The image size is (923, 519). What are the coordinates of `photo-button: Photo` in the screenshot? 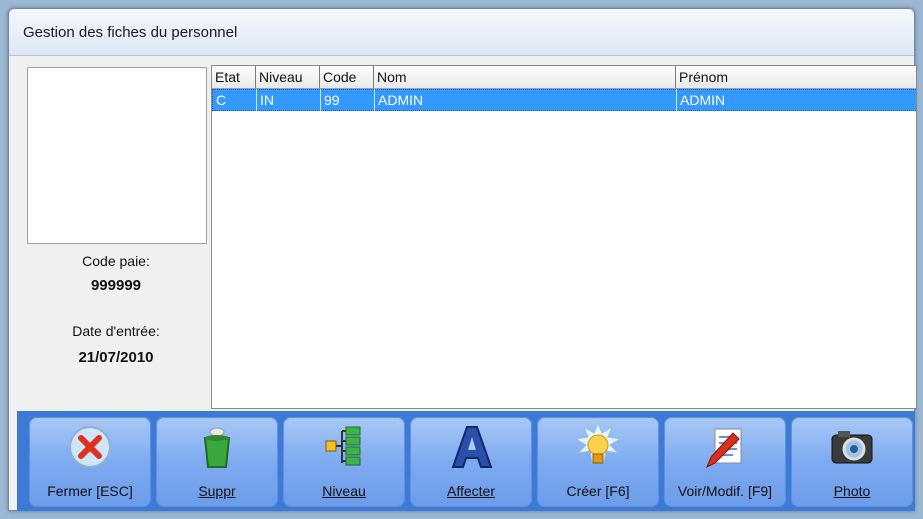 It's located at (852, 462).